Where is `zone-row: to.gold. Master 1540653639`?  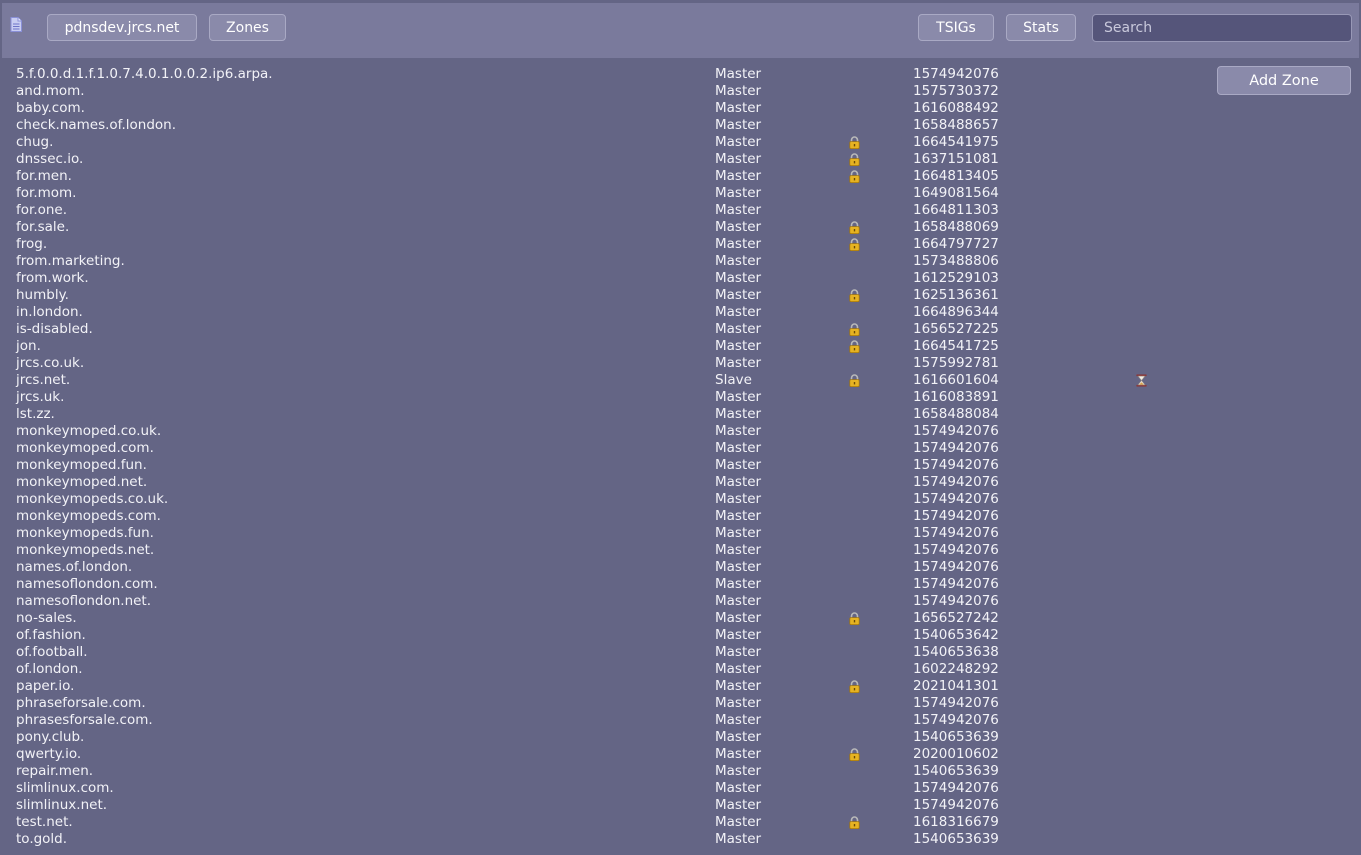 zone-row: to.gold. Master 1540653639 is located at coordinates (680, 839).